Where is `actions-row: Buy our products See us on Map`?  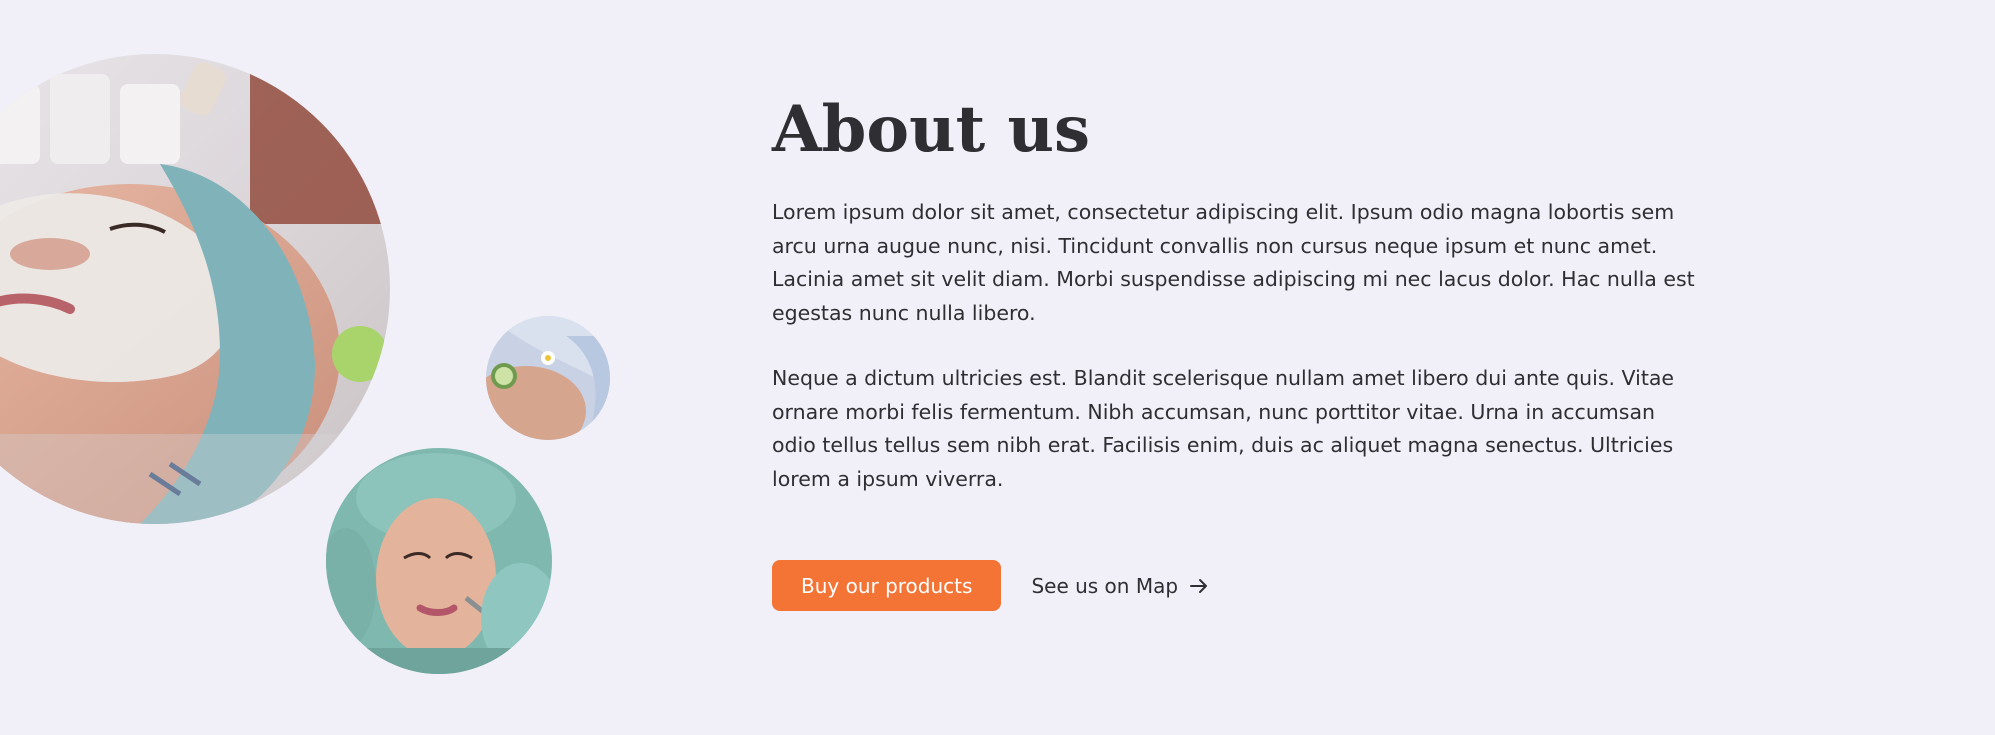 actions-row: Buy our products See us on Map is located at coordinates (1237, 585).